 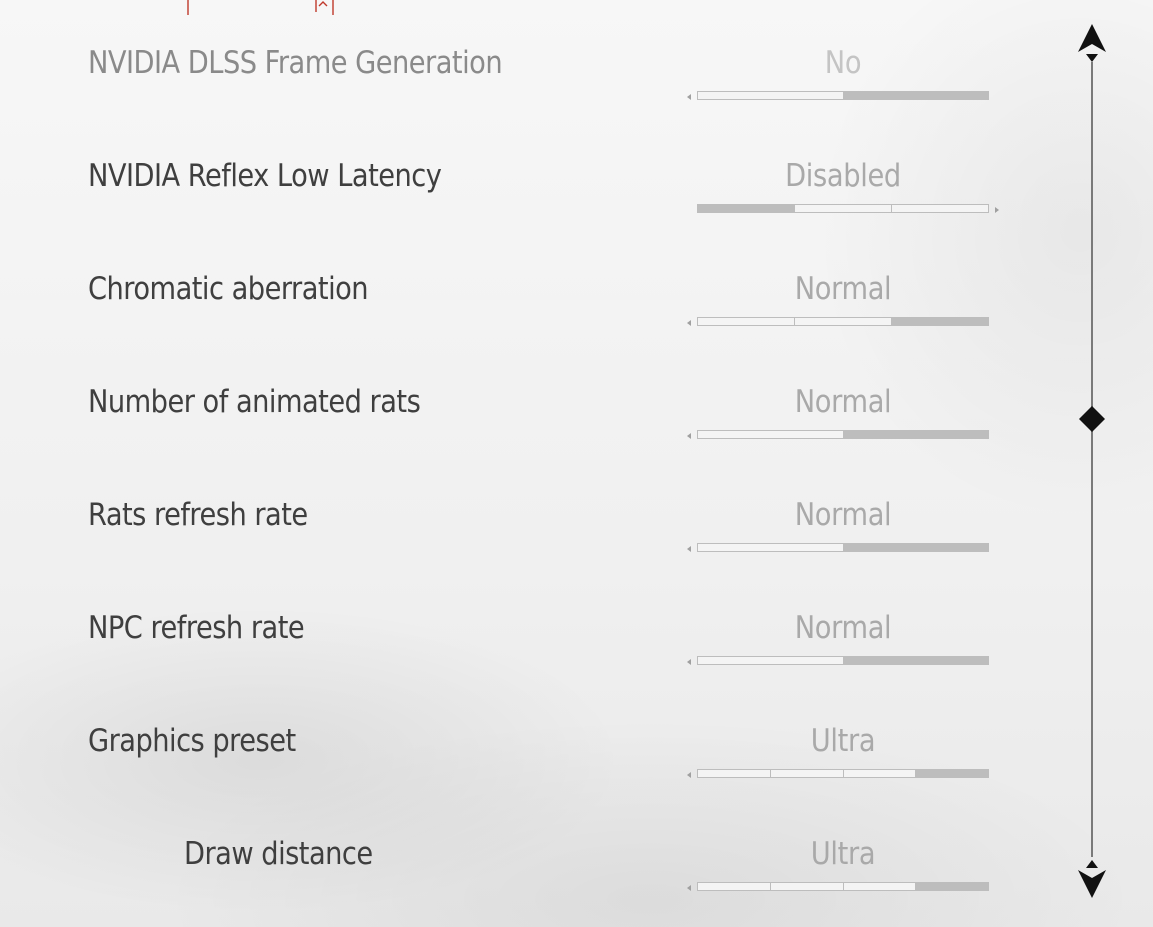 I want to click on scroll-thumb-icon, so click(x=1092, y=419).